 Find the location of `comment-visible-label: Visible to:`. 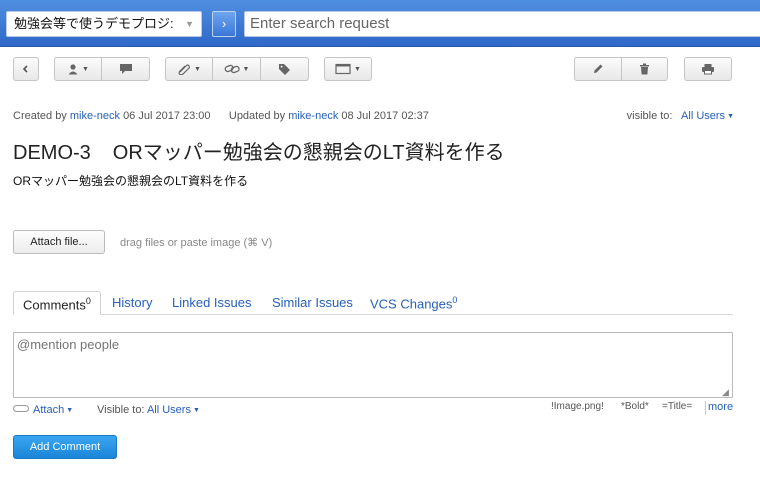

comment-visible-label: Visible to: is located at coordinates (121, 410).